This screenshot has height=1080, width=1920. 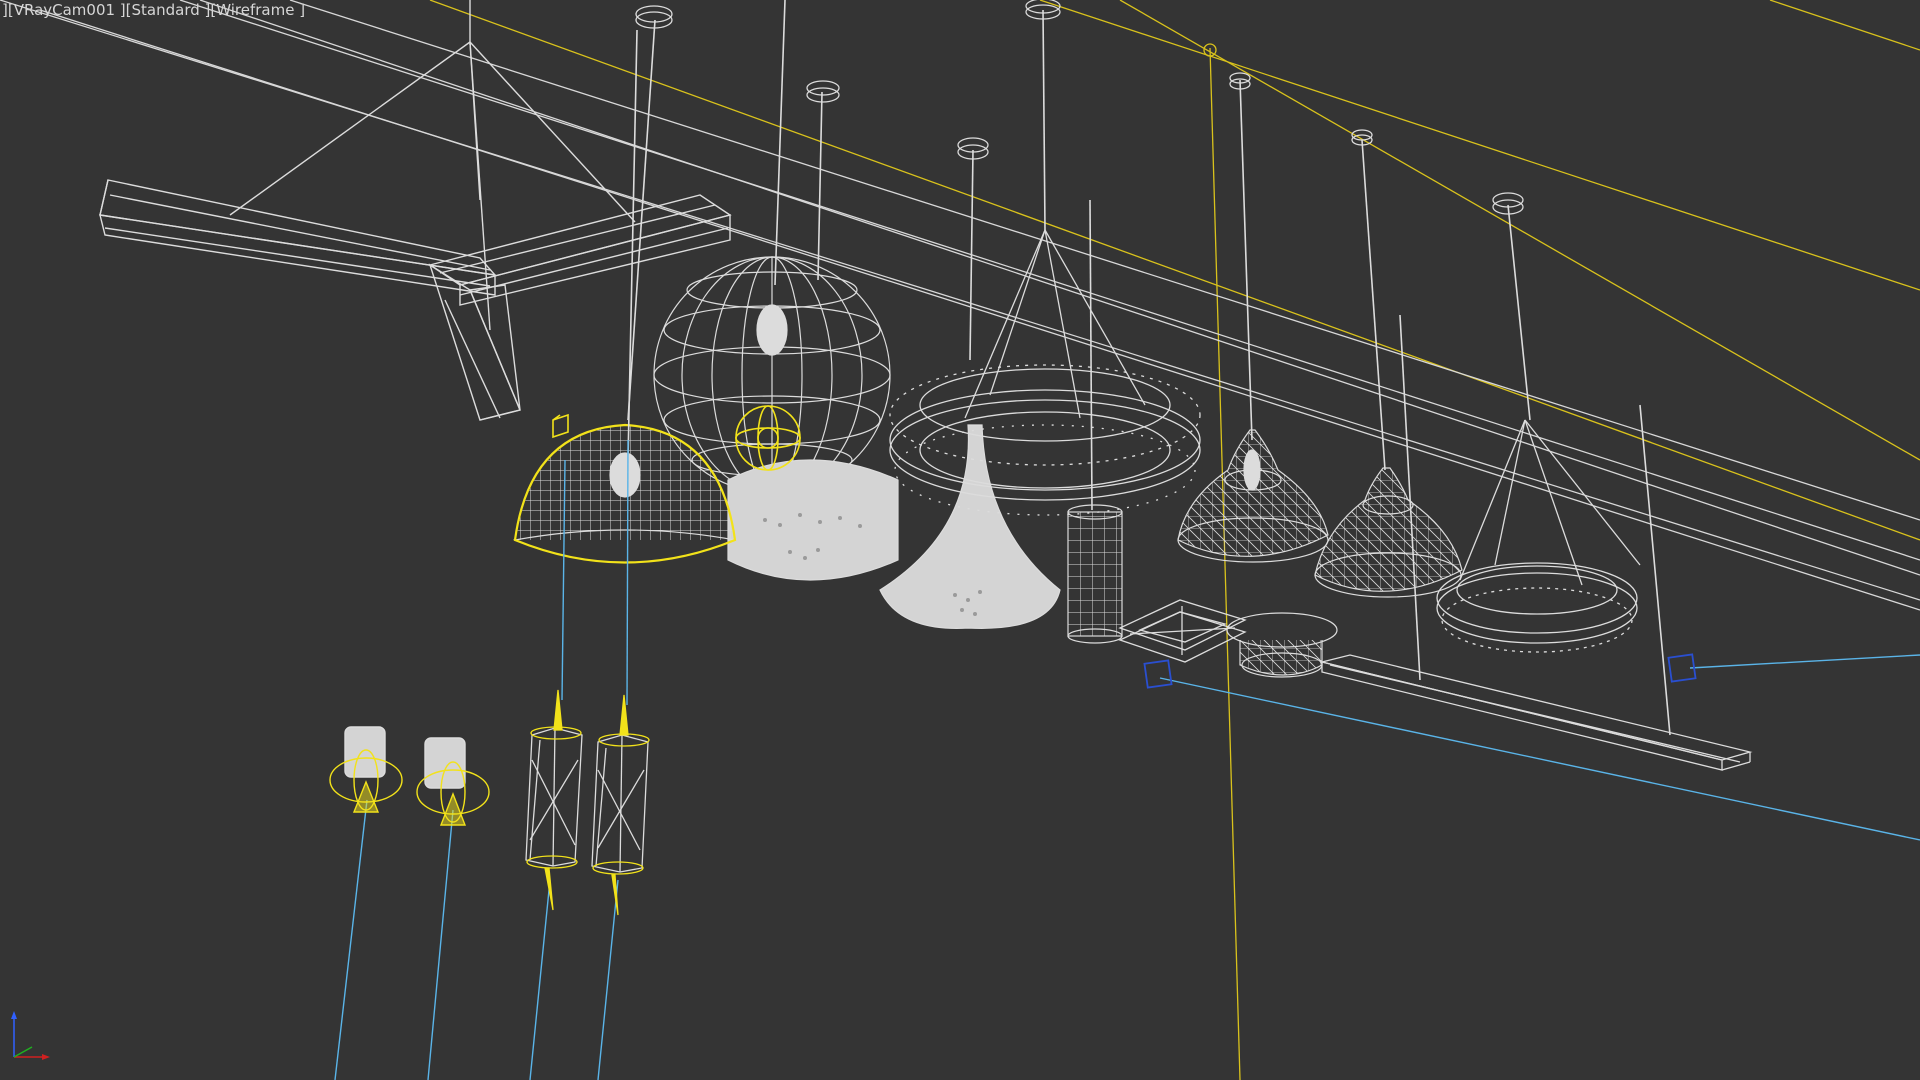 What do you see at coordinates (1537, 712) in the screenshot?
I see `linear-bar-light` at bounding box center [1537, 712].